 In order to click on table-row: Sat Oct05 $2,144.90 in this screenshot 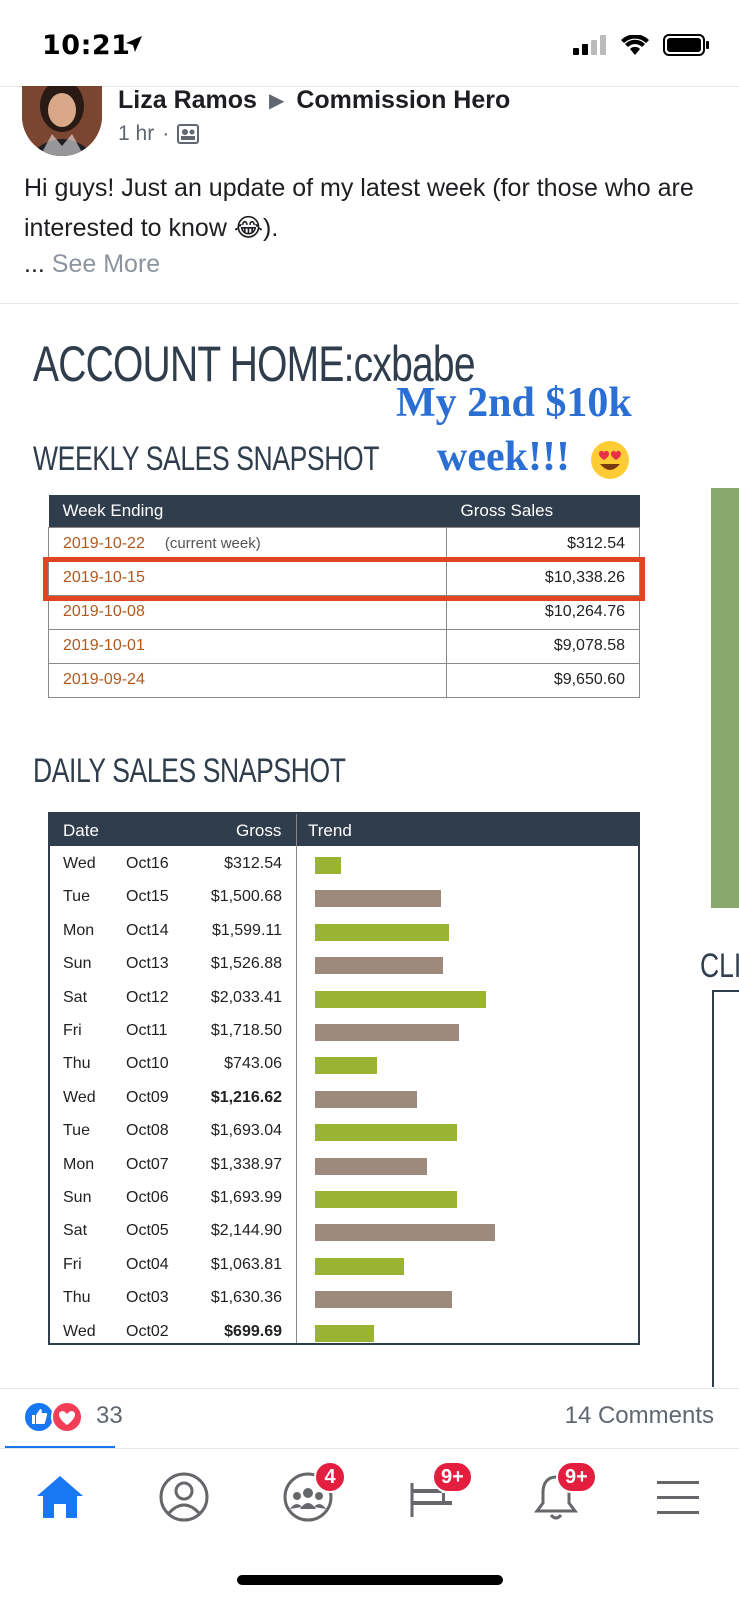, I will do `click(344, 1230)`.